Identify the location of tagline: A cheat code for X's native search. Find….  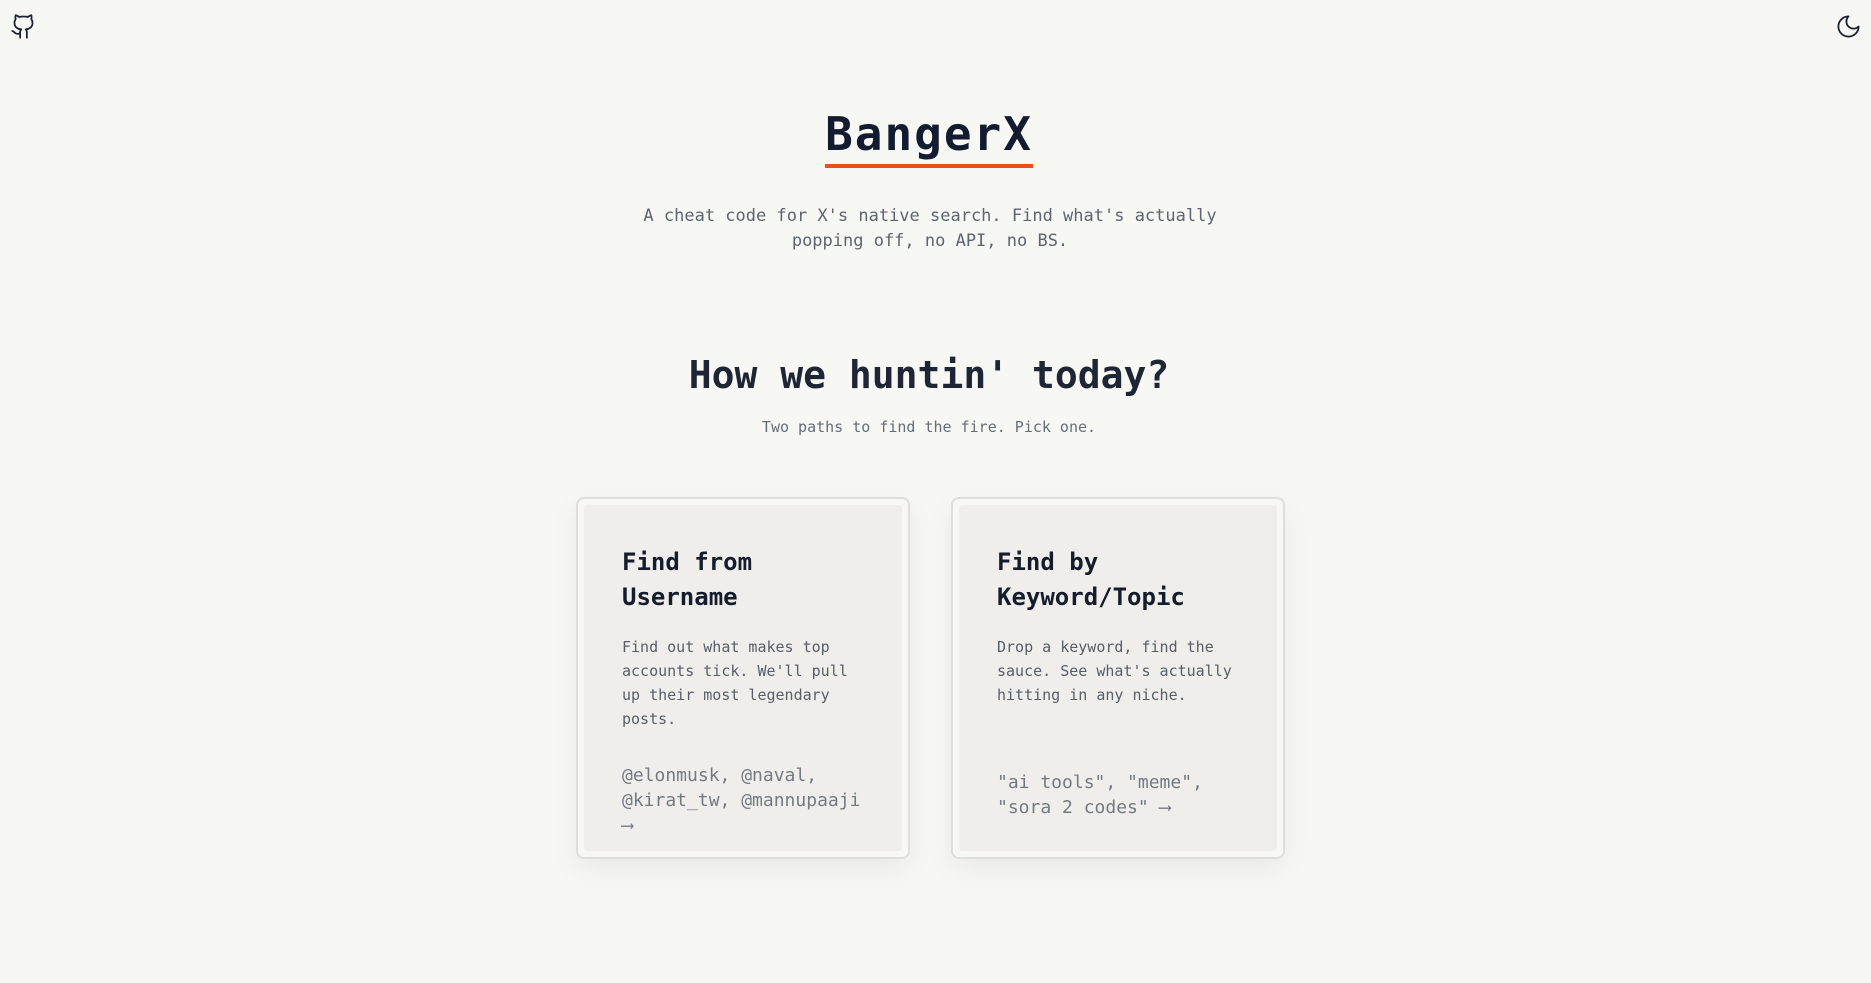
(930, 228).